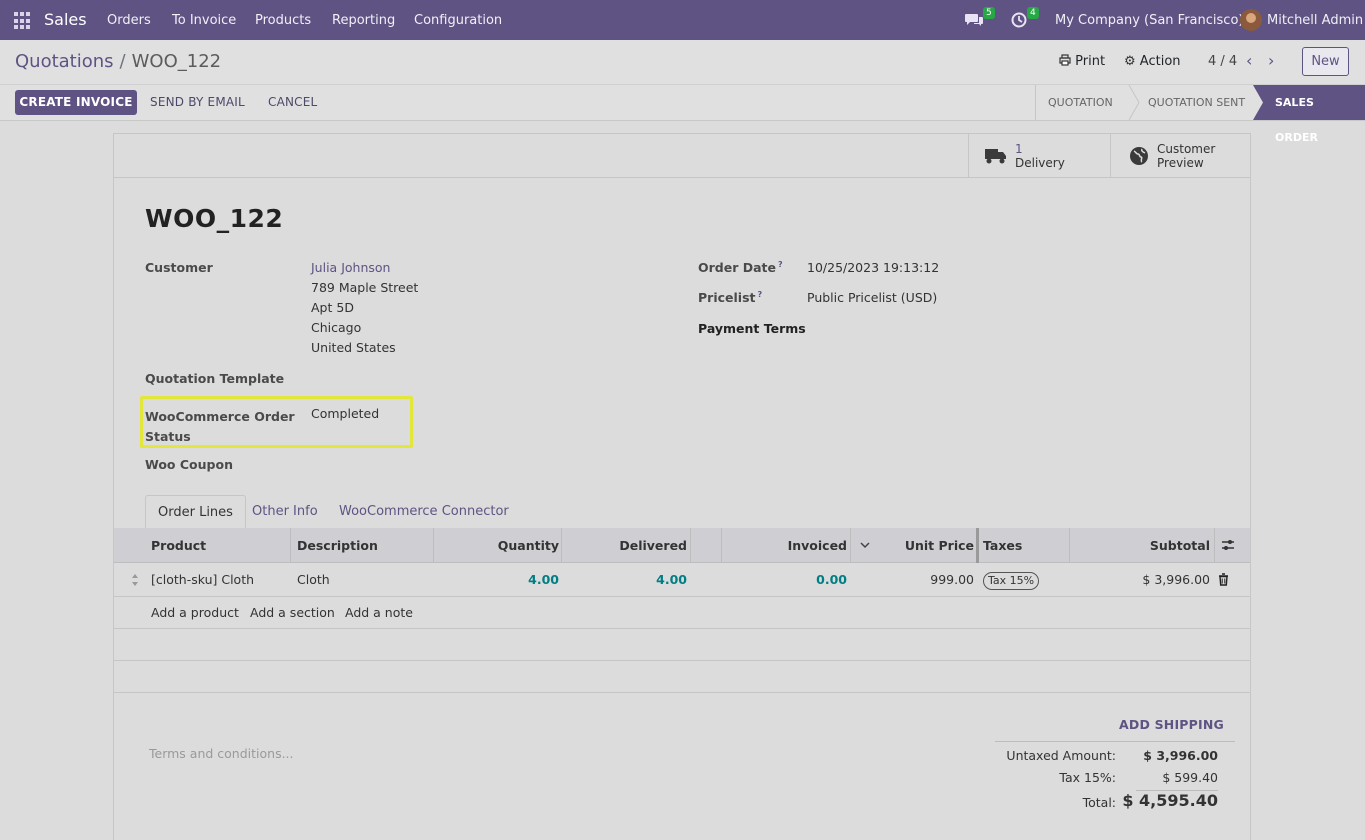  Describe the element at coordinates (313, 580) in the screenshot. I see `row-description: Cloth` at that location.